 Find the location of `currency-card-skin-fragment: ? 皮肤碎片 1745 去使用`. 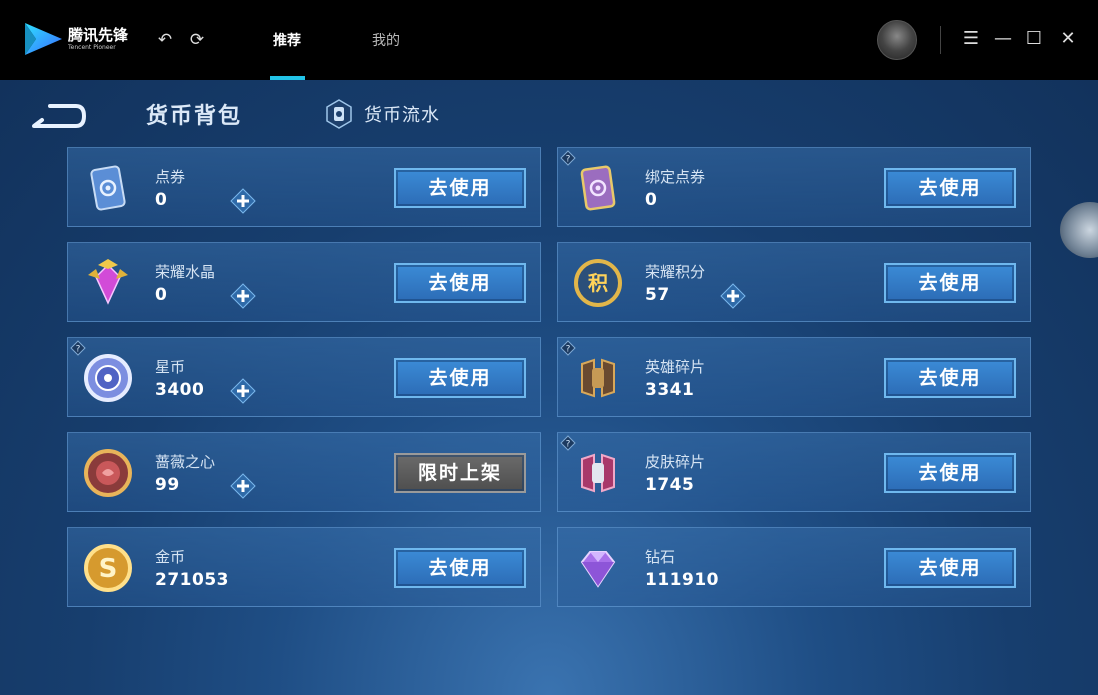

currency-card-skin-fragment: ? 皮肤碎片 1745 去使用 is located at coordinates (794, 472).